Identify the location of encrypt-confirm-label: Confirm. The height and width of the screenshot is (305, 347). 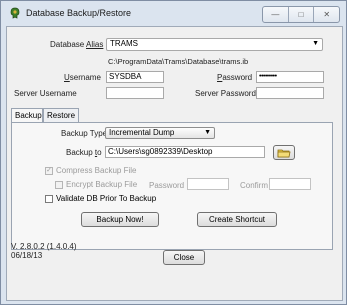
(254, 185).